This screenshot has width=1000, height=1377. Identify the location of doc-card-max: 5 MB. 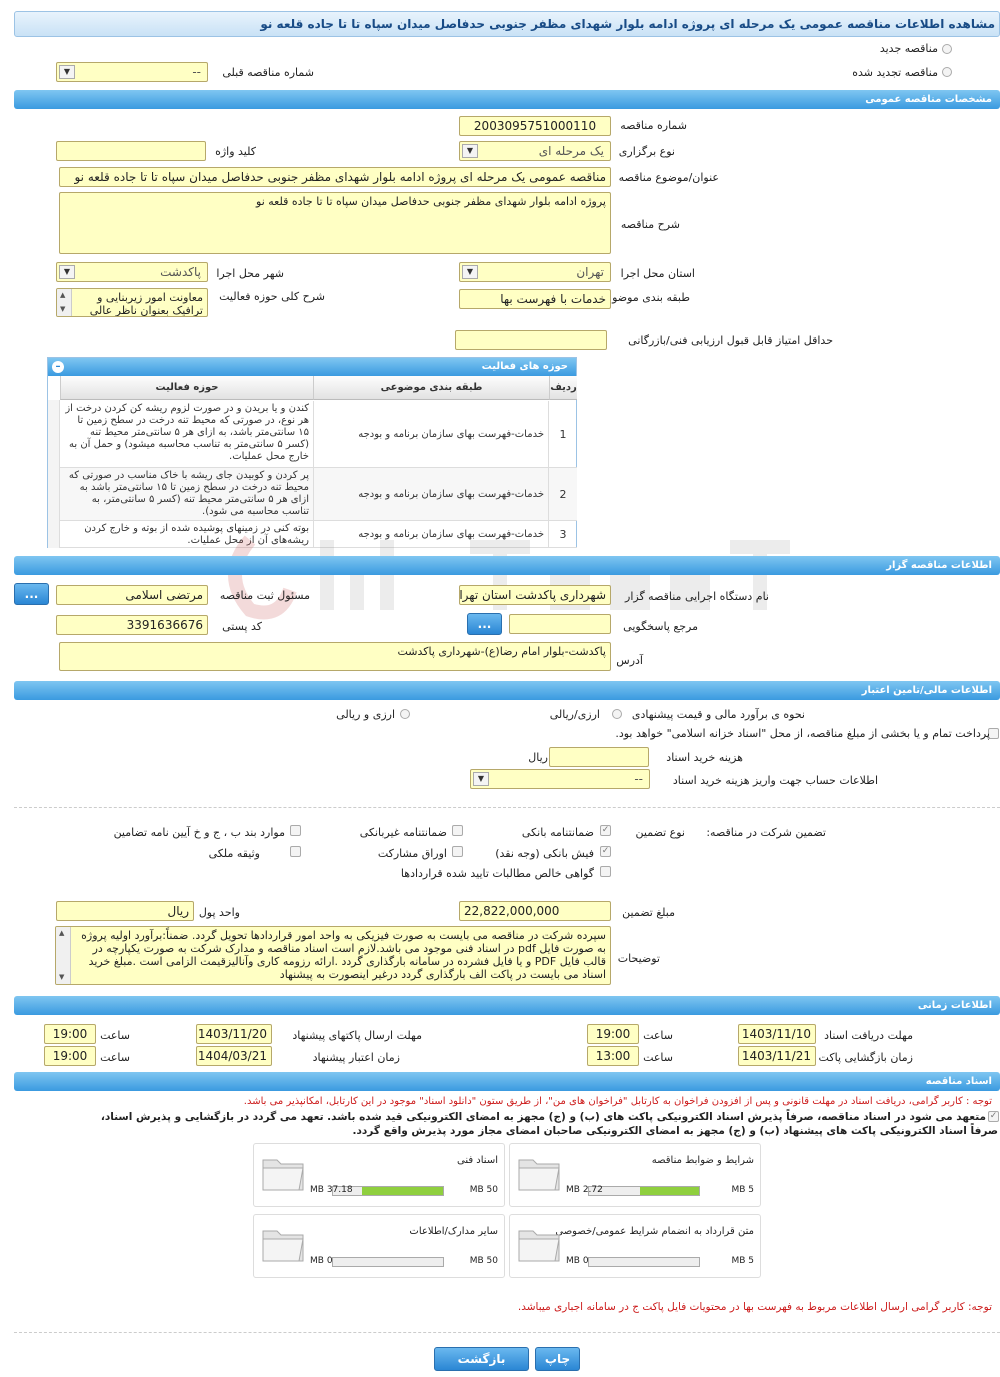
(742, 1190).